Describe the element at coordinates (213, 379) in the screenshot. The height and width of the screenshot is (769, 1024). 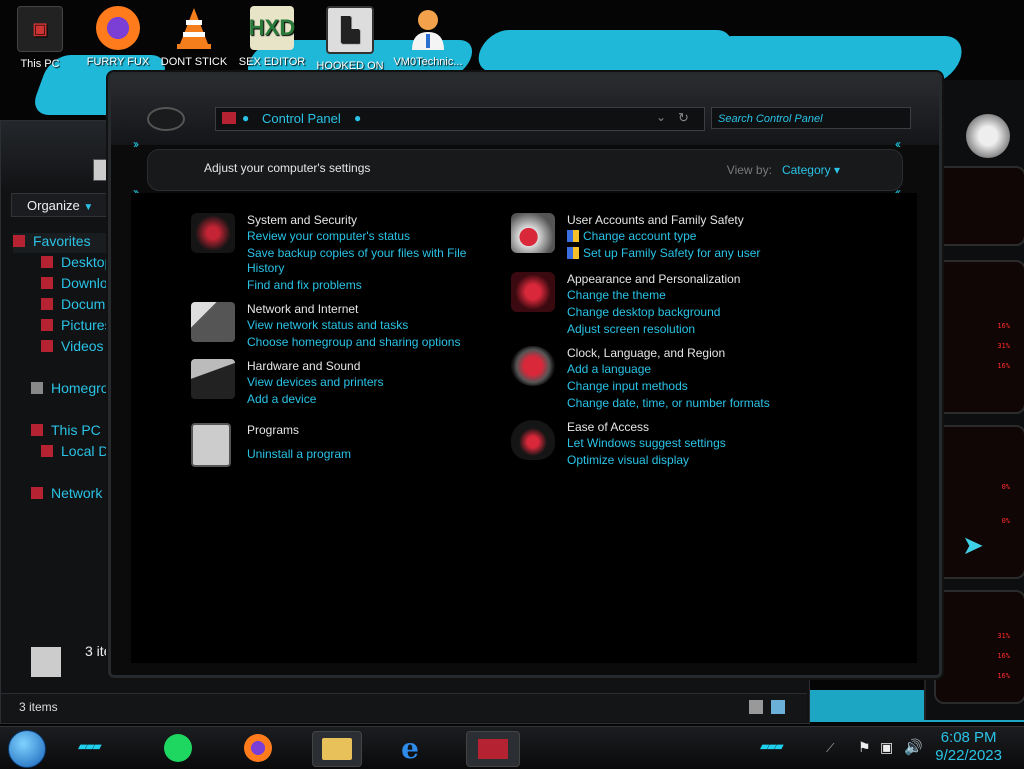
I see `hardware-sound-icon` at that location.